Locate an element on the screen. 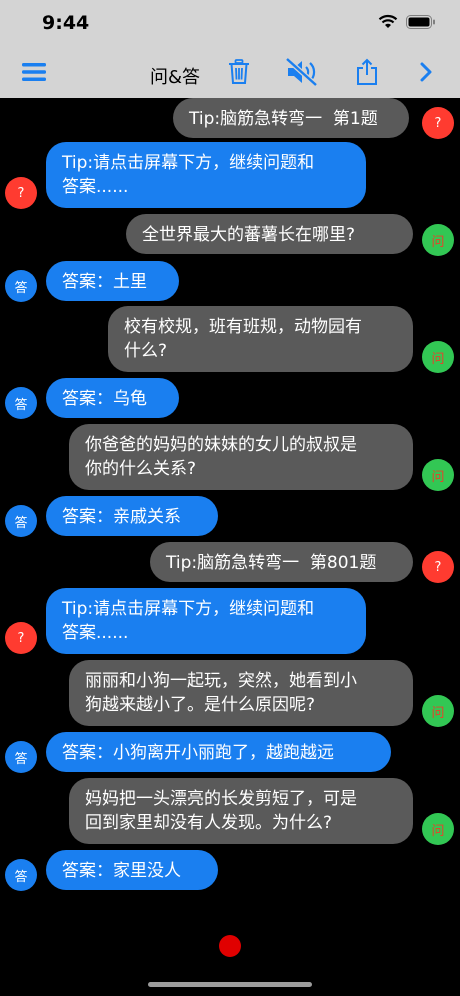  record-button is located at coordinates (230, 946).